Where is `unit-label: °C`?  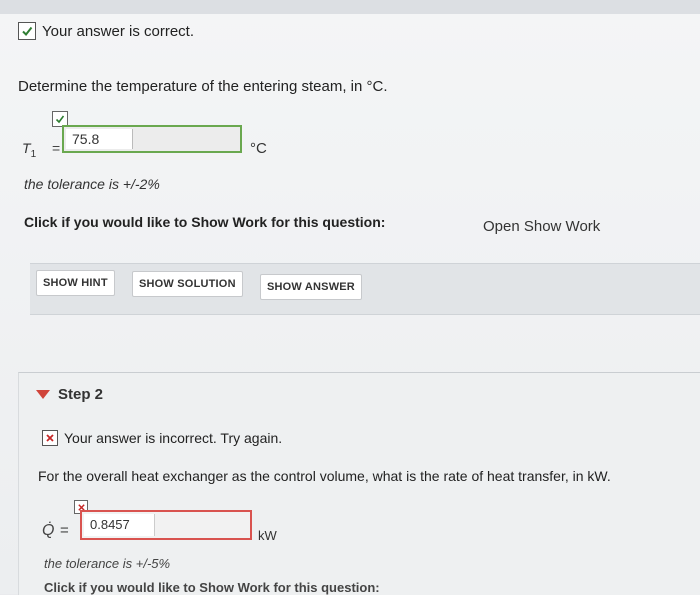 unit-label: °C is located at coordinates (258, 148).